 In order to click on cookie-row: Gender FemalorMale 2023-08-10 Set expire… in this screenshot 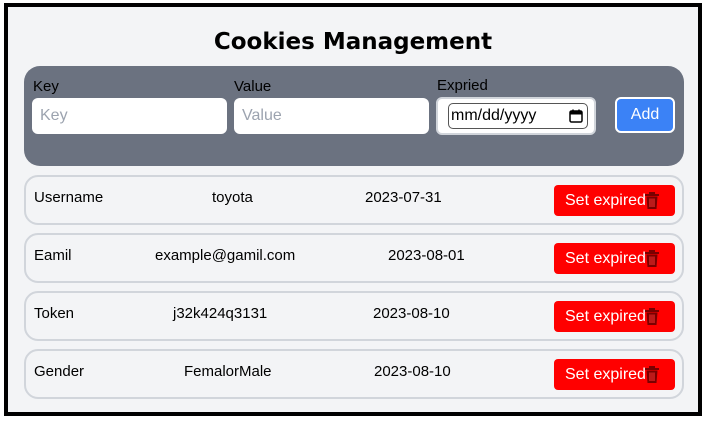, I will do `click(354, 374)`.